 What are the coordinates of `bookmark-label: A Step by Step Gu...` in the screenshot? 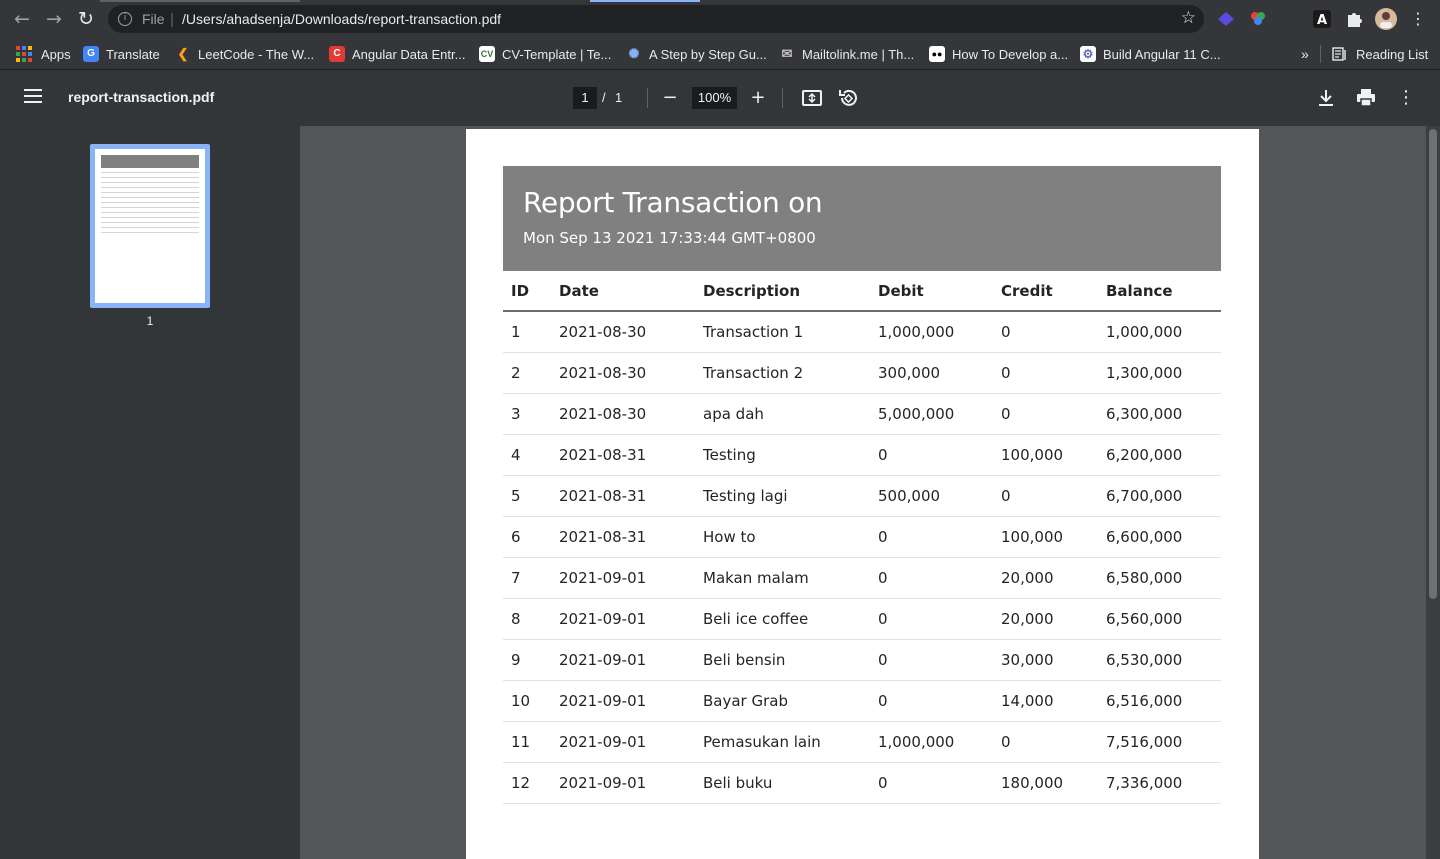 It's located at (708, 54).